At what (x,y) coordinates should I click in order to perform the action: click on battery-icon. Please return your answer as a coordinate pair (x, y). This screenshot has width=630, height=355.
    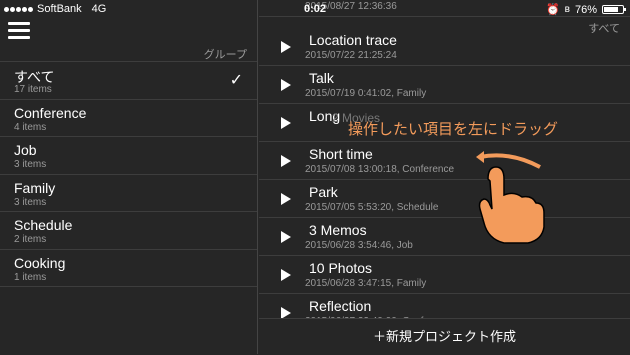
    Looking at the image, I should click on (614, 9).